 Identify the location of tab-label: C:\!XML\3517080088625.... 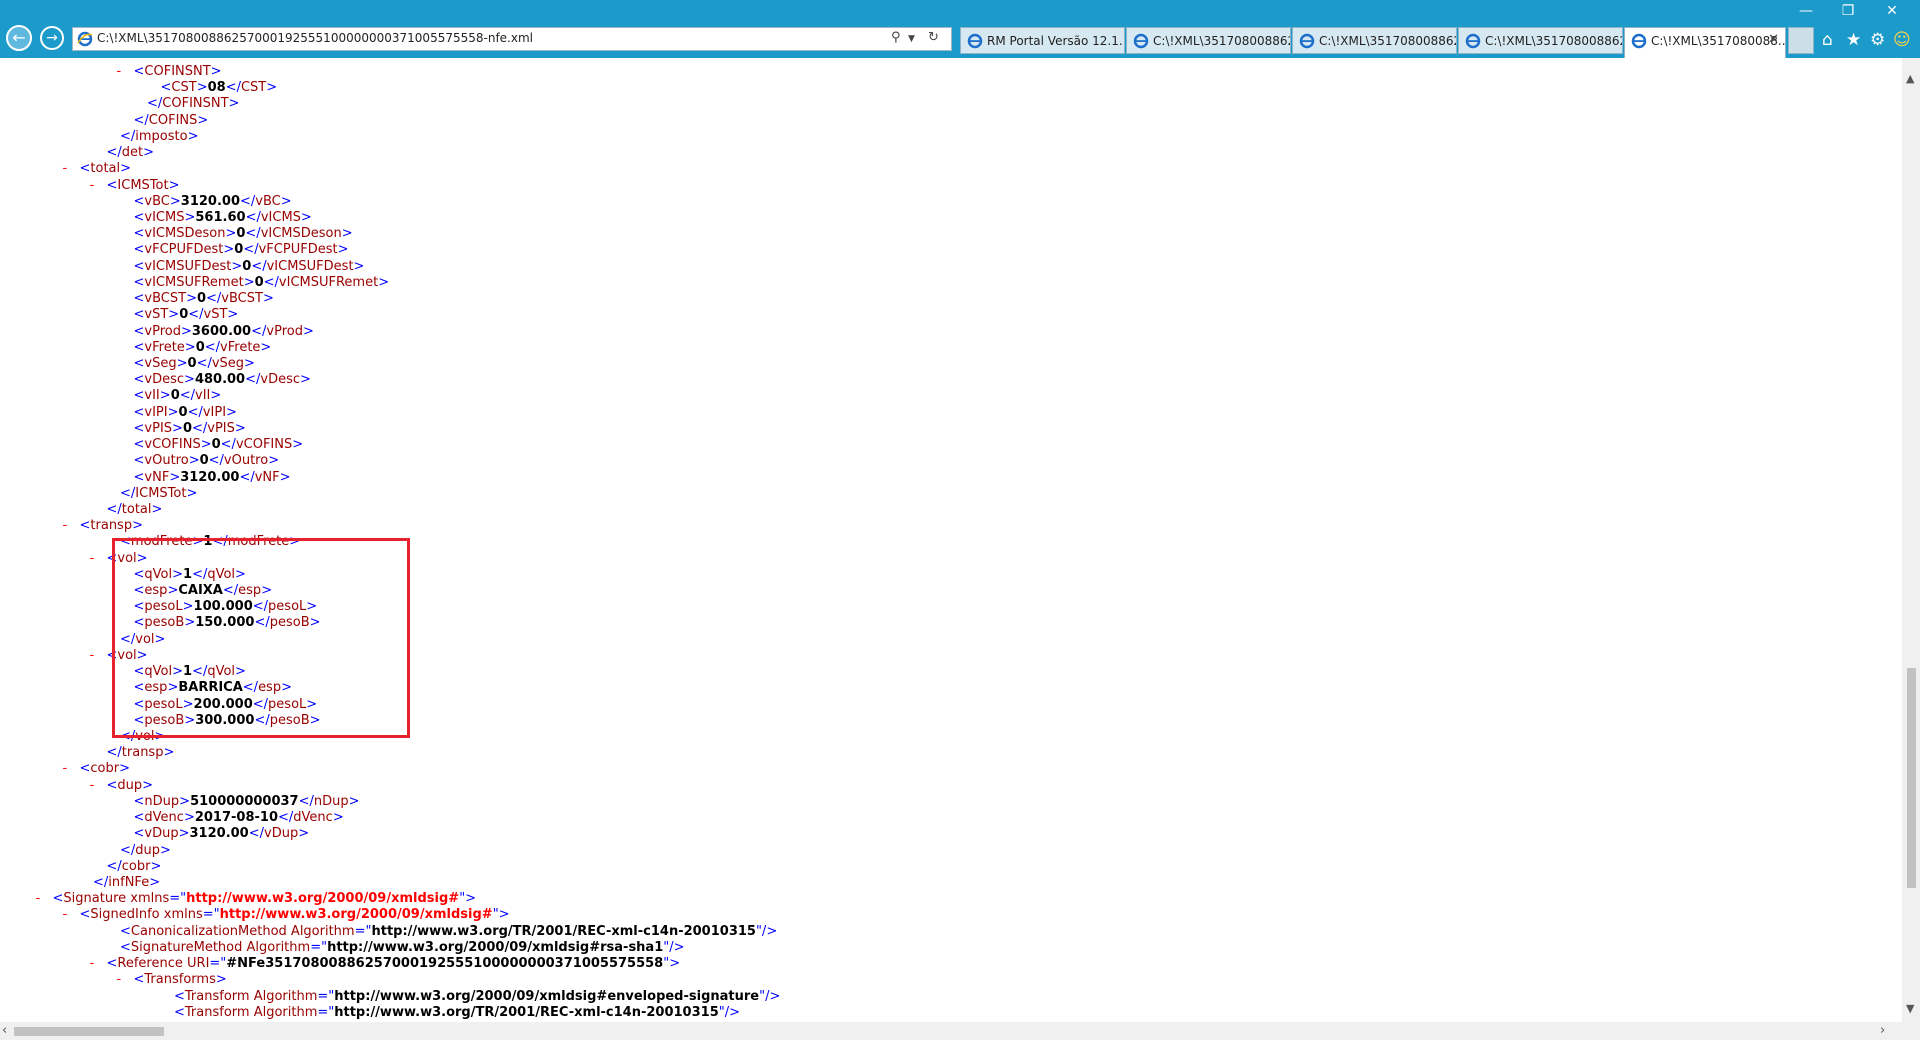
(1387, 41).